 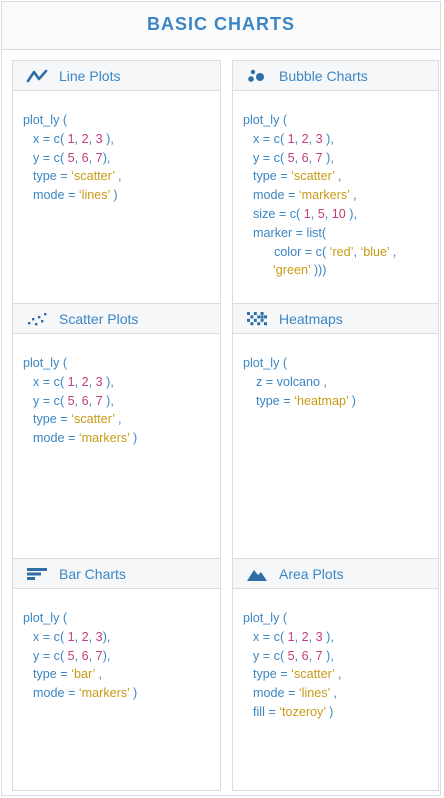 I want to click on code-token: ‘lines’, so click(x=94, y=195).